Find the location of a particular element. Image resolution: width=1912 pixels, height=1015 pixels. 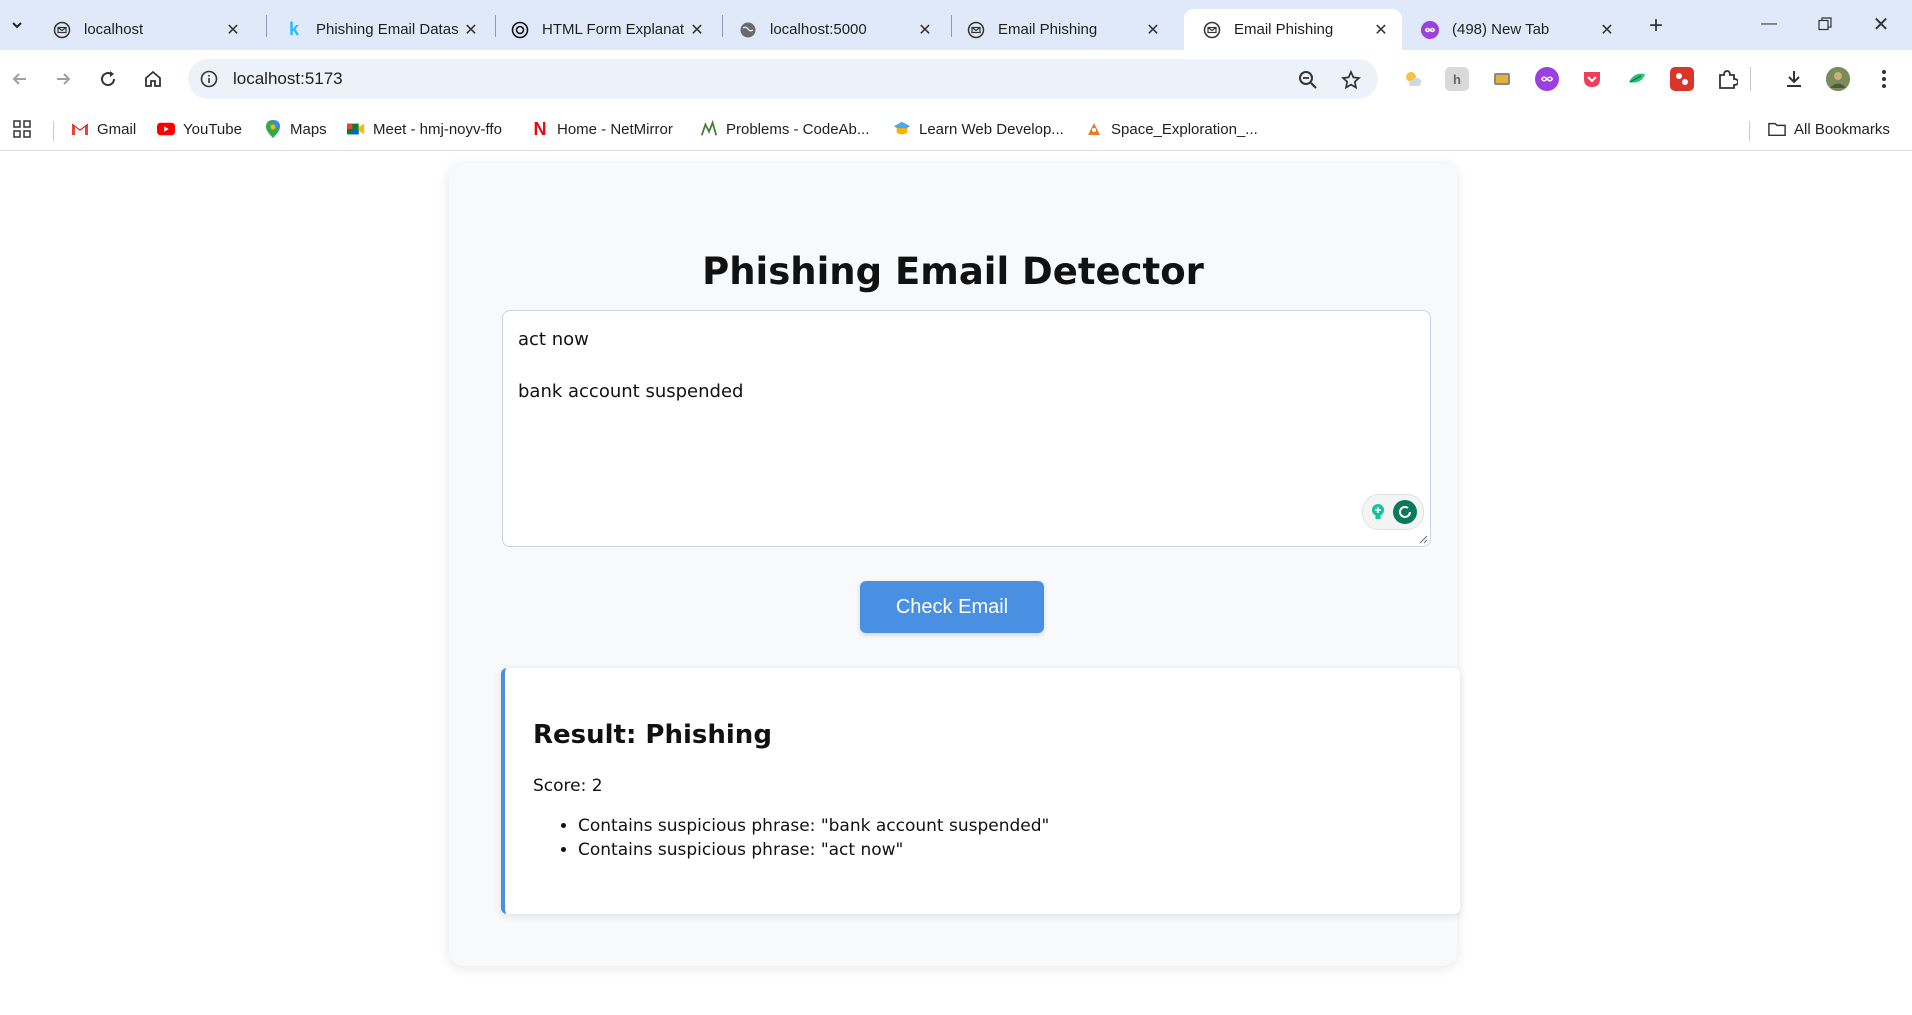

h-extension-icon: h is located at coordinates (1457, 79).